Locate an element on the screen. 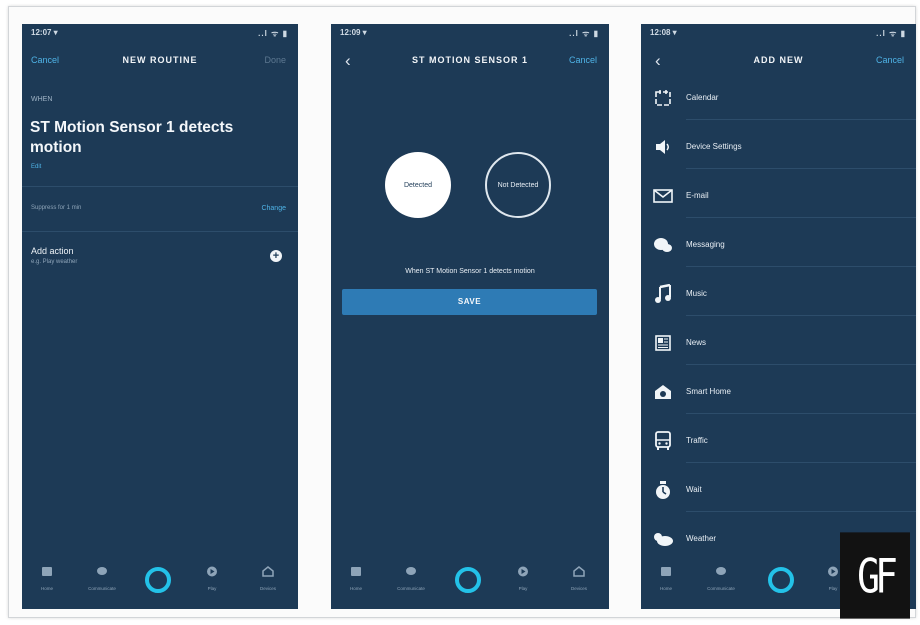 This screenshot has height=625, width=920. gf-watermark-logo: GF is located at coordinates (875, 575).